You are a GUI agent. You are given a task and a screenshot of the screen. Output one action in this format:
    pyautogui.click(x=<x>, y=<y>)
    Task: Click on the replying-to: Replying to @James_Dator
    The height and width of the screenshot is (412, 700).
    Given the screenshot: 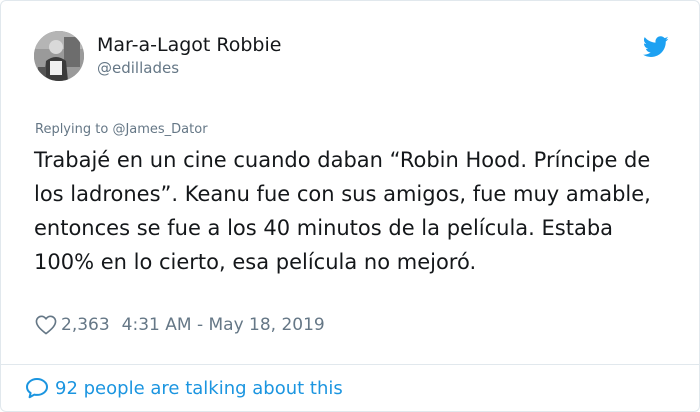 What is the action you would take?
    pyautogui.click(x=121, y=129)
    